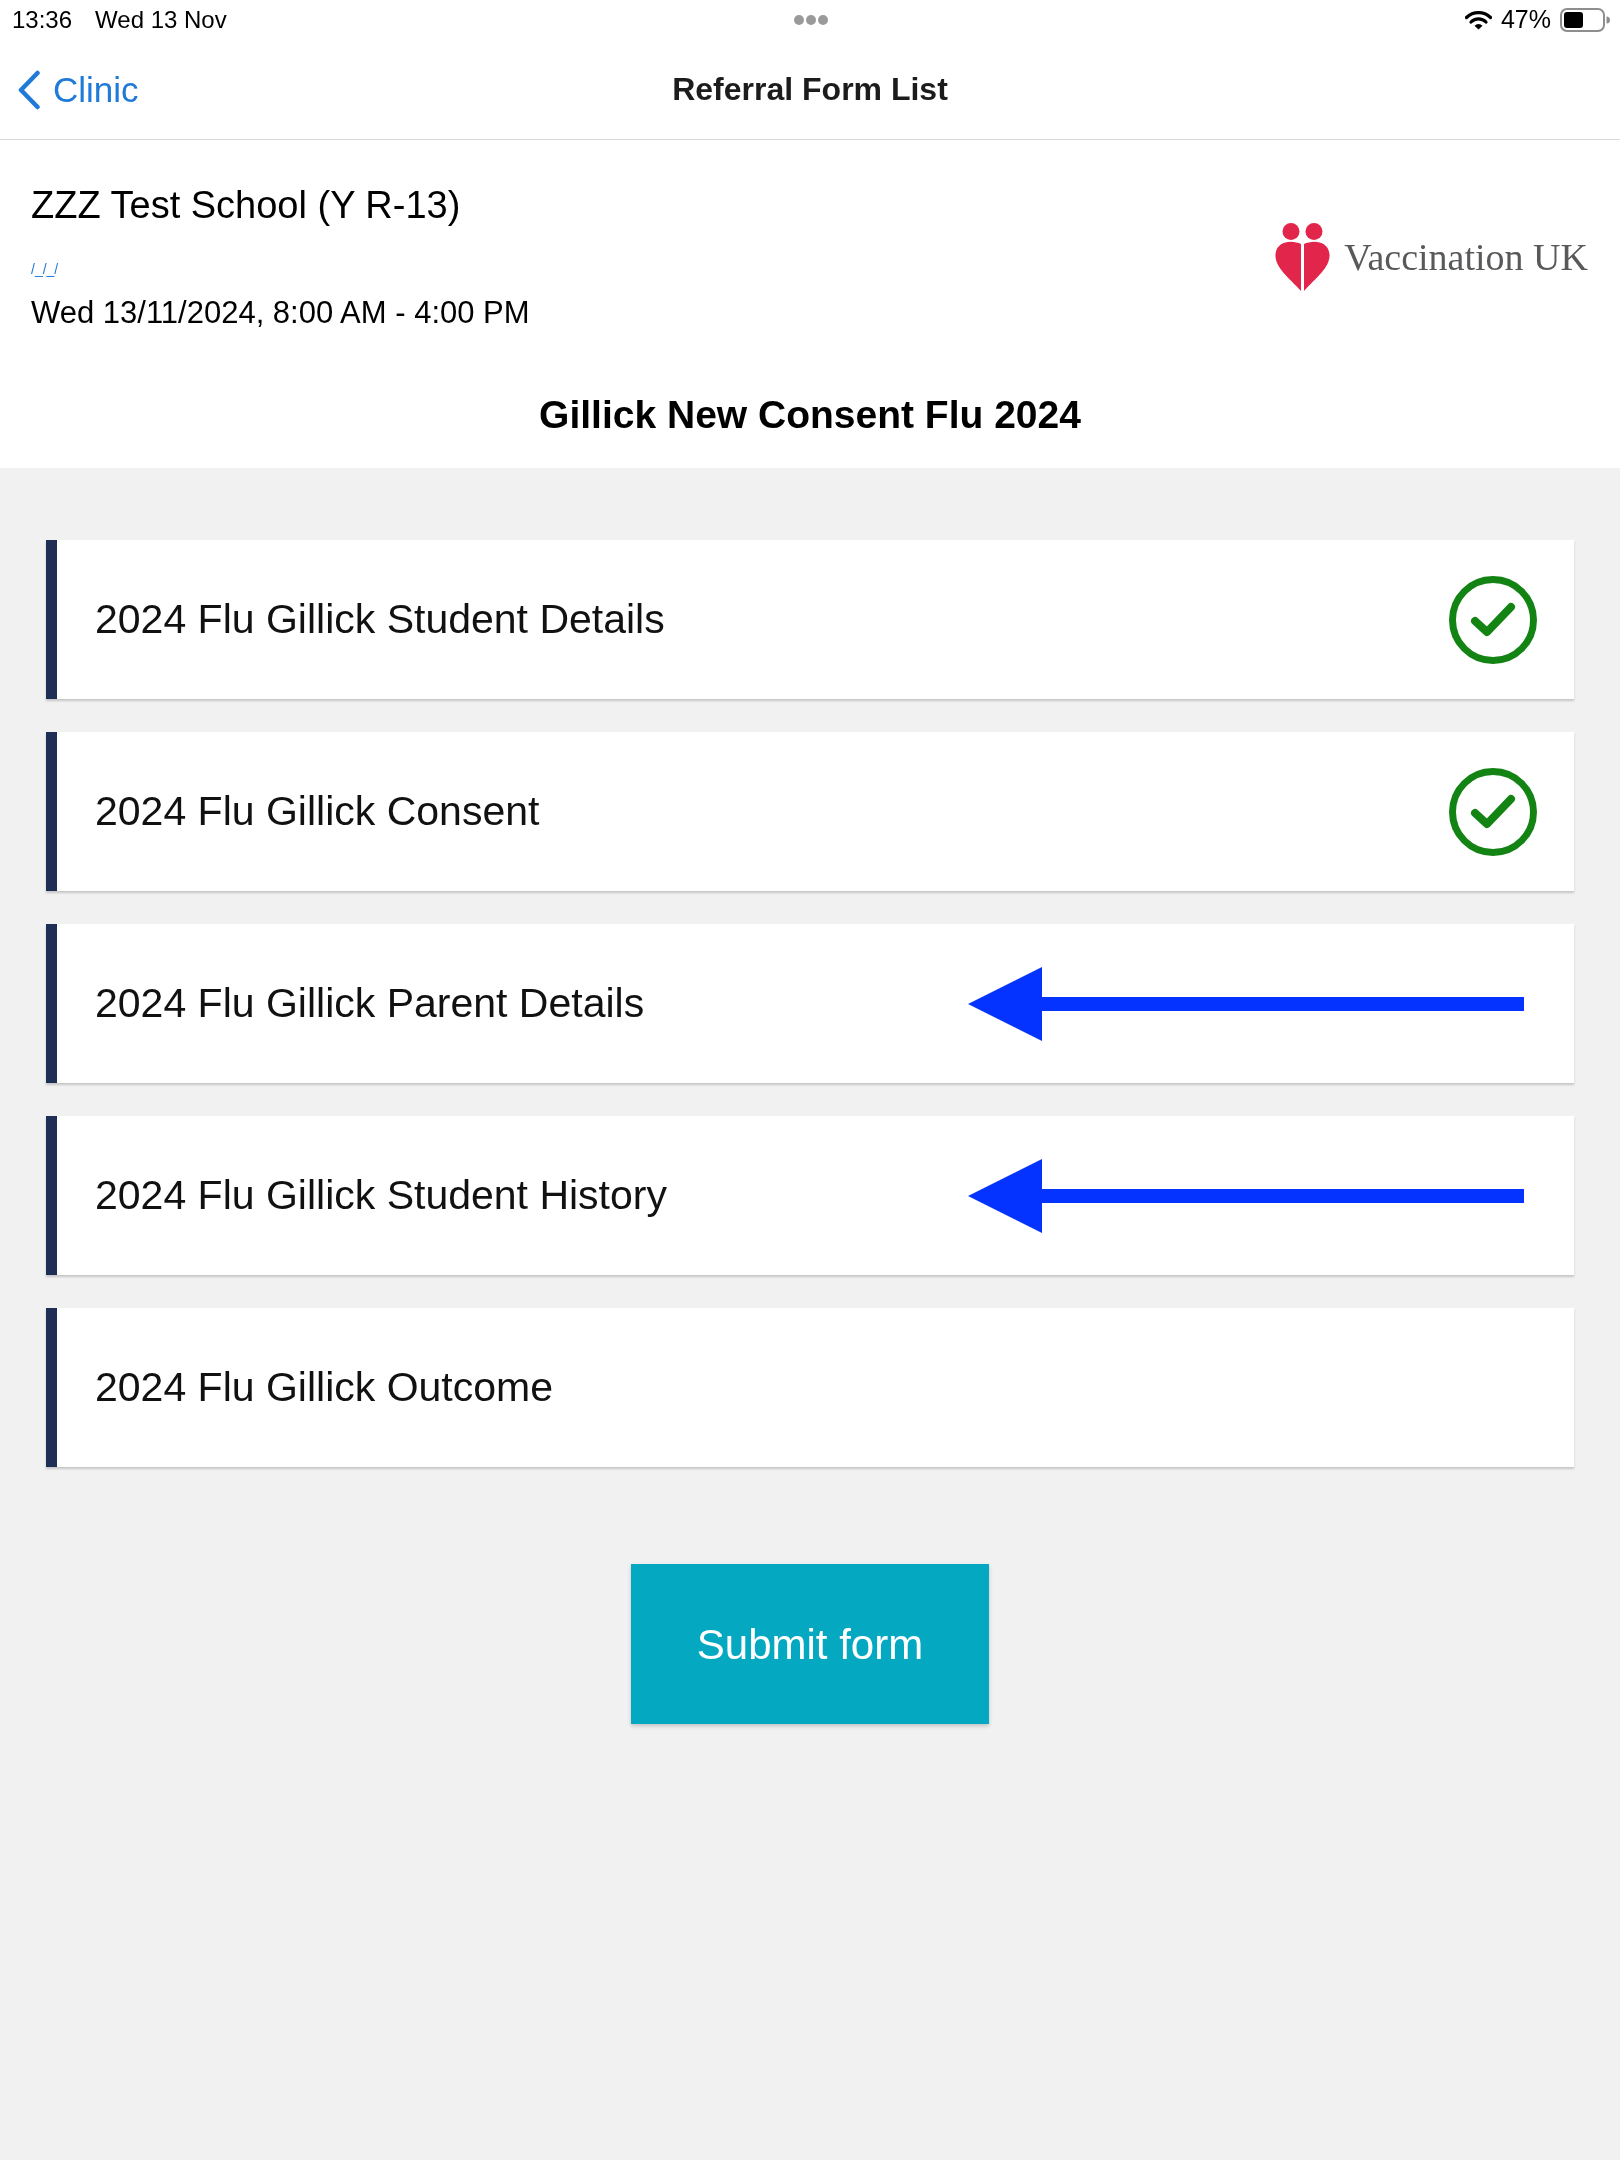 The height and width of the screenshot is (2160, 1620). What do you see at coordinates (45, 269) in the screenshot?
I see `session-link: /_/_/` at bounding box center [45, 269].